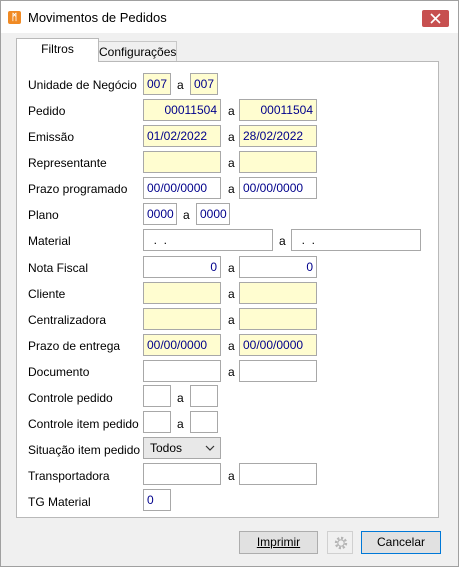 The height and width of the screenshot is (567, 459). Describe the element at coordinates (160, 214) in the screenshot. I see `plano-from-field: 0000` at that location.